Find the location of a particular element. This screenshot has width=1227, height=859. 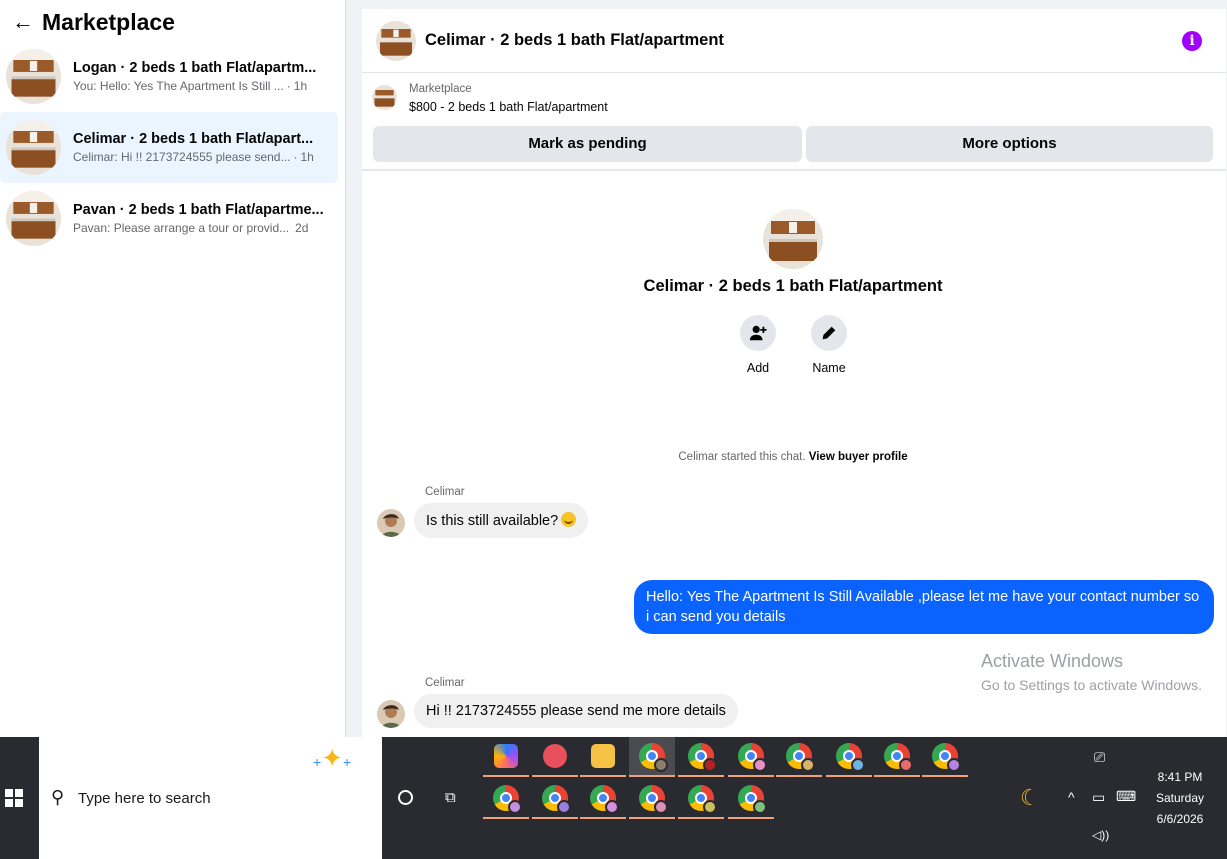

view-buyer-profile-link: View buyer profile is located at coordinates (858, 457).